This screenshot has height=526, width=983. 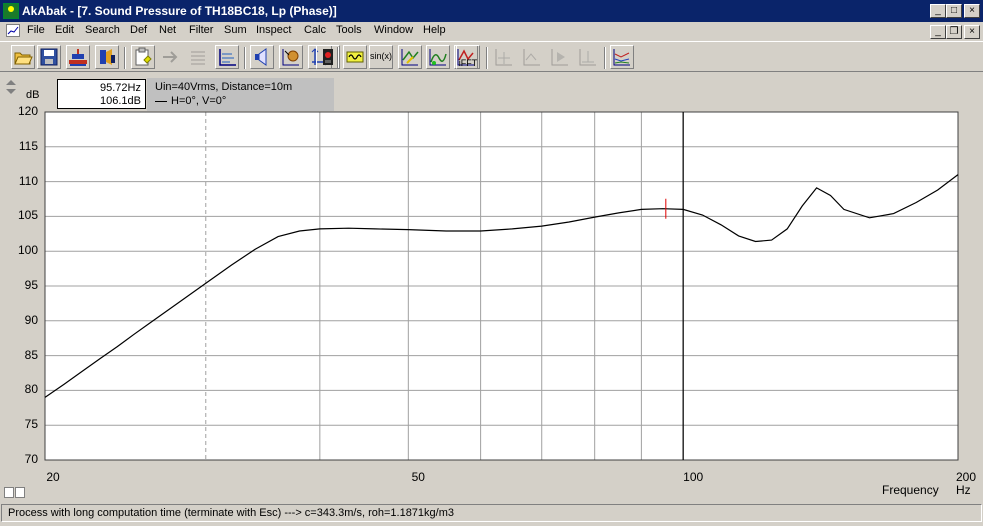 What do you see at coordinates (31, 424) in the screenshot?
I see `y-tick-label: 75` at bounding box center [31, 424].